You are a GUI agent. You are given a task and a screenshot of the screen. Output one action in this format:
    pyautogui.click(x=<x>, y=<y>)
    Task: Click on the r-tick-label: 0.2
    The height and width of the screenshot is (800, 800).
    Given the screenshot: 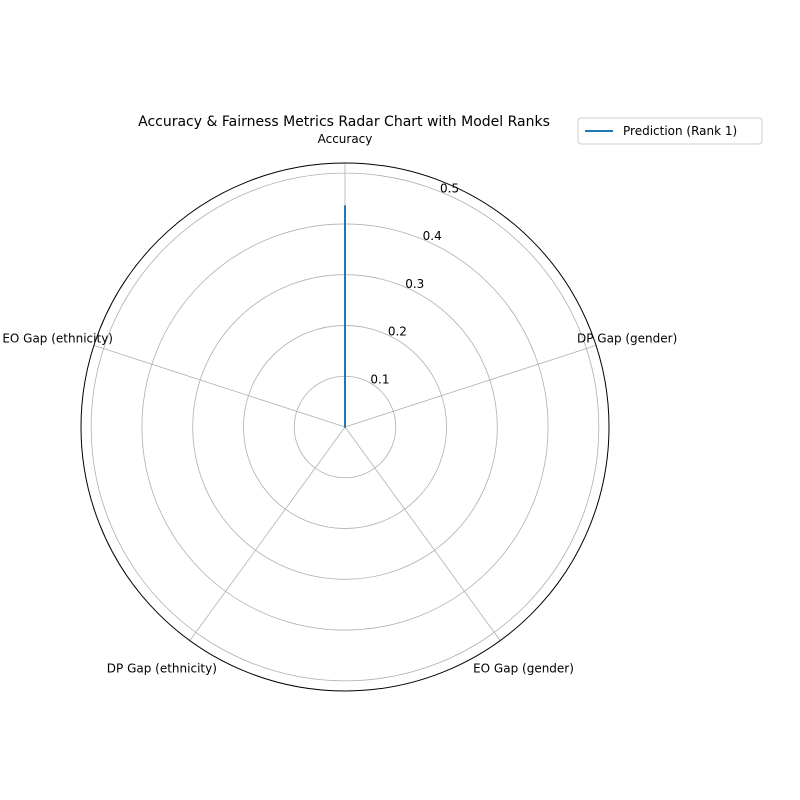 What is the action you would take?
    pyautogui.click(x=397, y=332)
    